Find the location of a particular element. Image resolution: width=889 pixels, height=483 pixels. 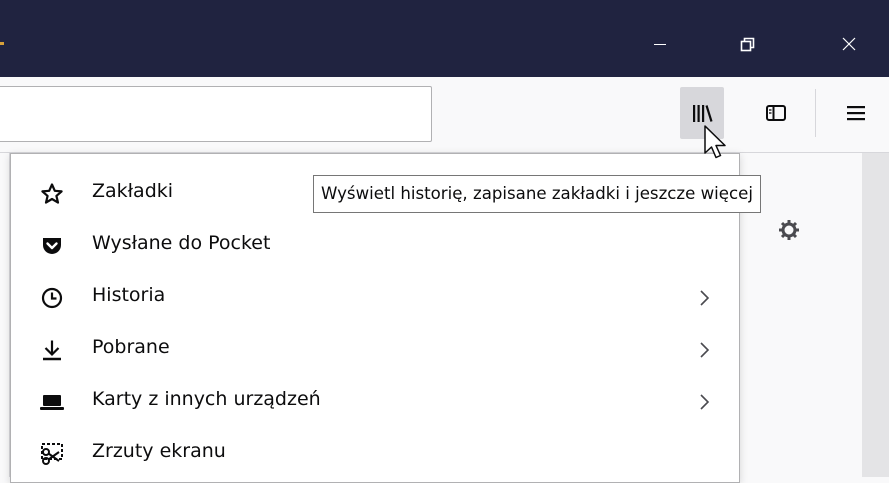

restore-button is located at coordinates (747, 44).